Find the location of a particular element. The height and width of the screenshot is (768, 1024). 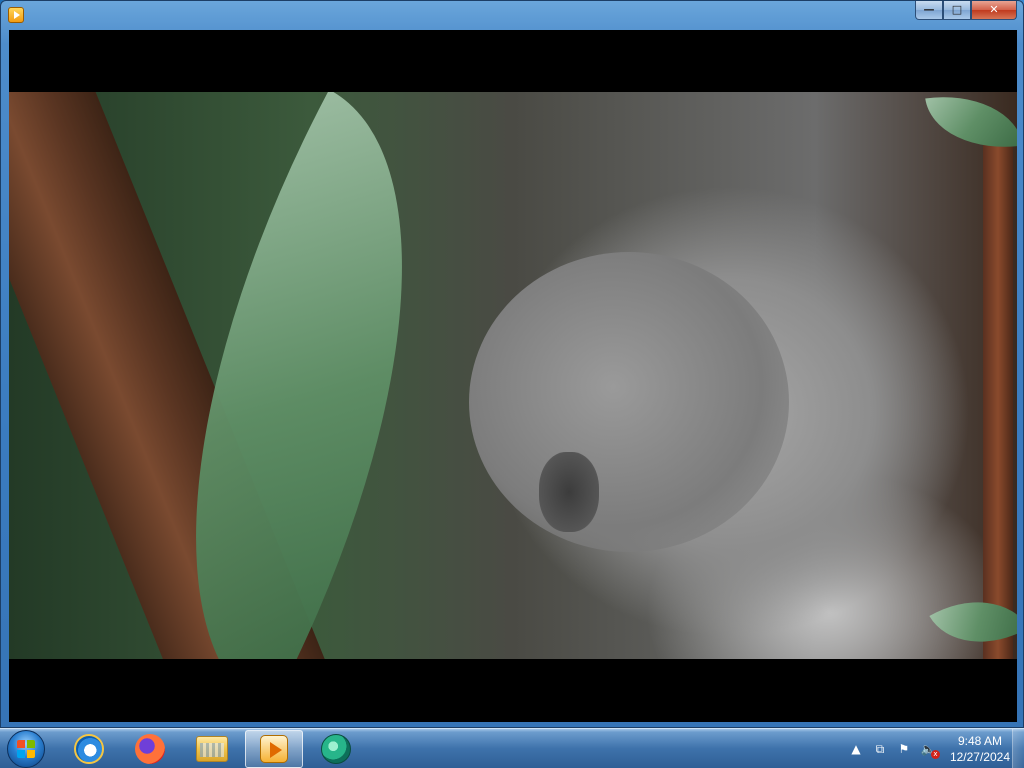

media-center-icon is located at coordinates (336, 749).